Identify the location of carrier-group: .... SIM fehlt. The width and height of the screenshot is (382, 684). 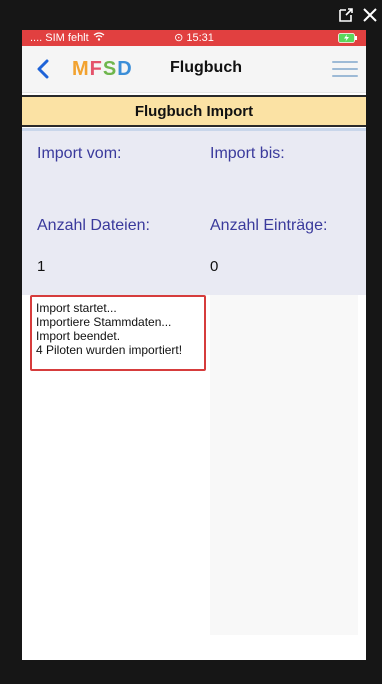
(67, 38).